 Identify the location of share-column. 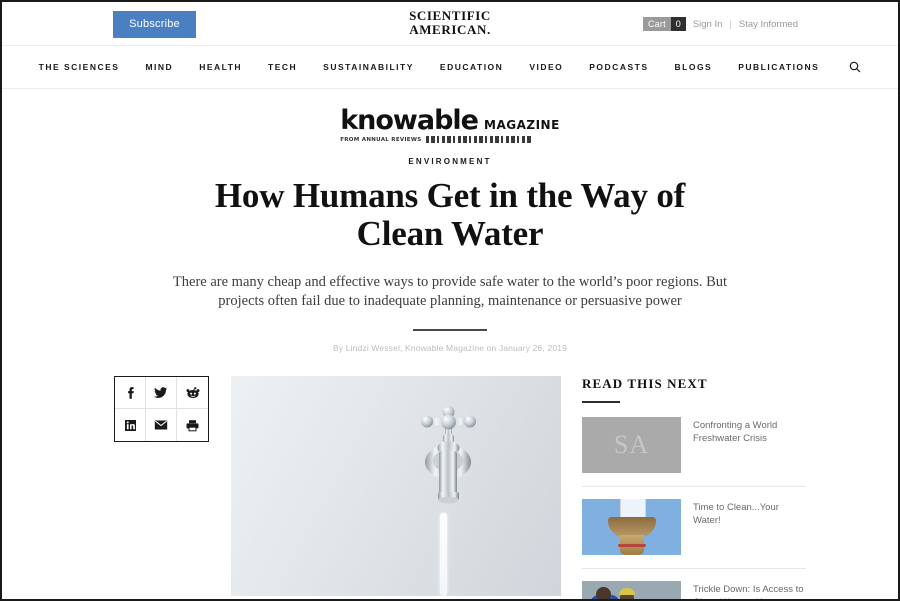
(162, 409).